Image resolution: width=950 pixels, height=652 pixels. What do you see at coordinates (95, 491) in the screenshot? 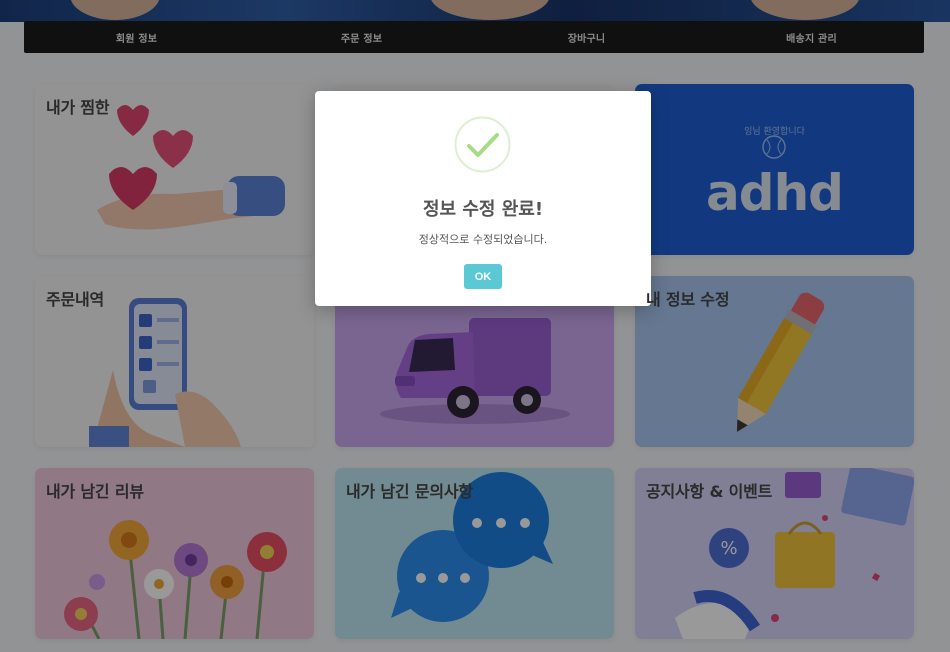
I see `card-title: 내가 남긴 리뷰` at bounding box center [95, 491].